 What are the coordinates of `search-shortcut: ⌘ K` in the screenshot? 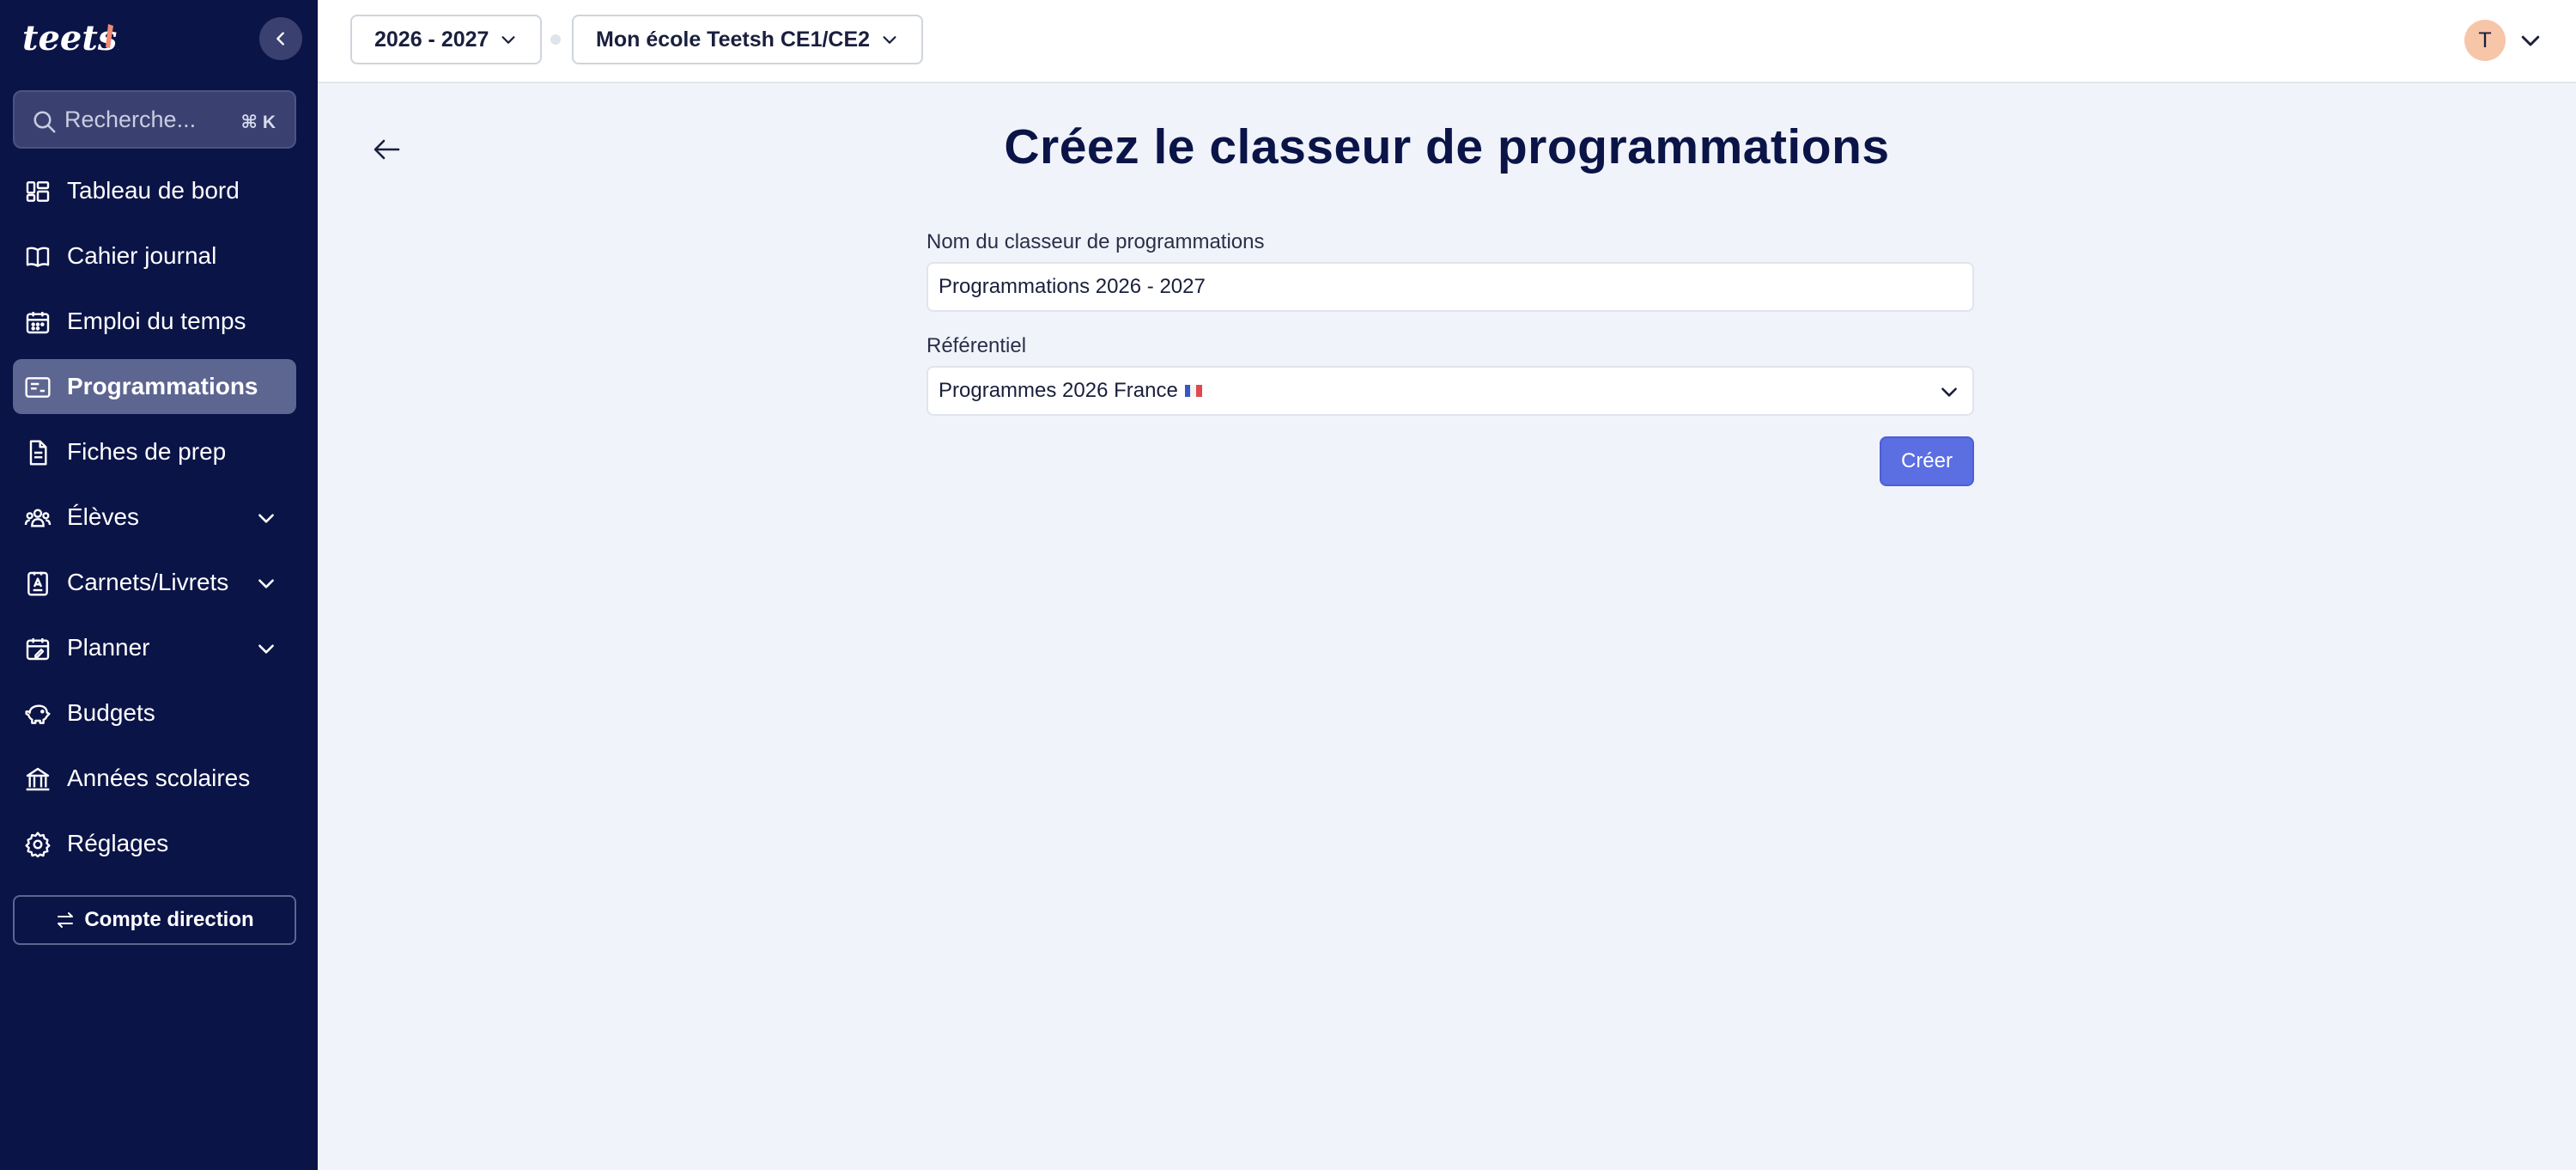 It's located at (258, 123).